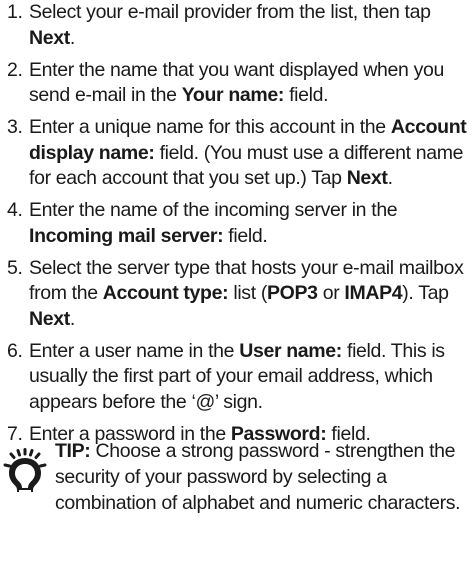  What do you see at coordinates (331, 293) in the screenshot?
I see `step-text: or` at bounding box center [331, 293].